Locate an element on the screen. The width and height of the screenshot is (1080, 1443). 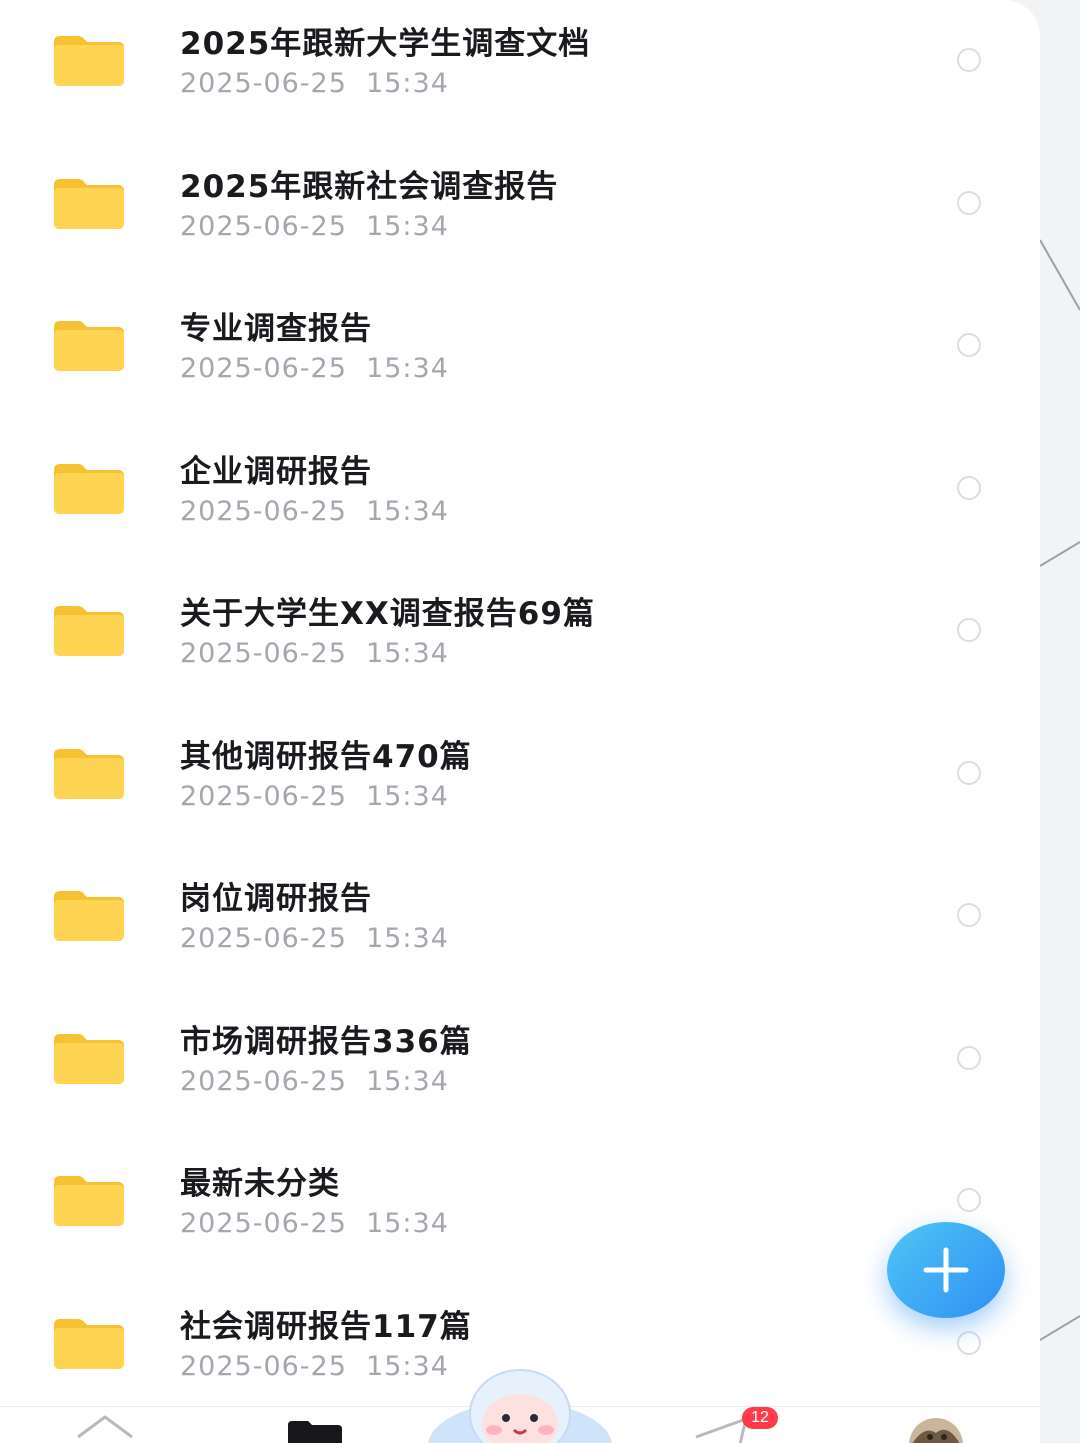
file-name: 其他调研报告470篇 is located at coordinates (326, 756).